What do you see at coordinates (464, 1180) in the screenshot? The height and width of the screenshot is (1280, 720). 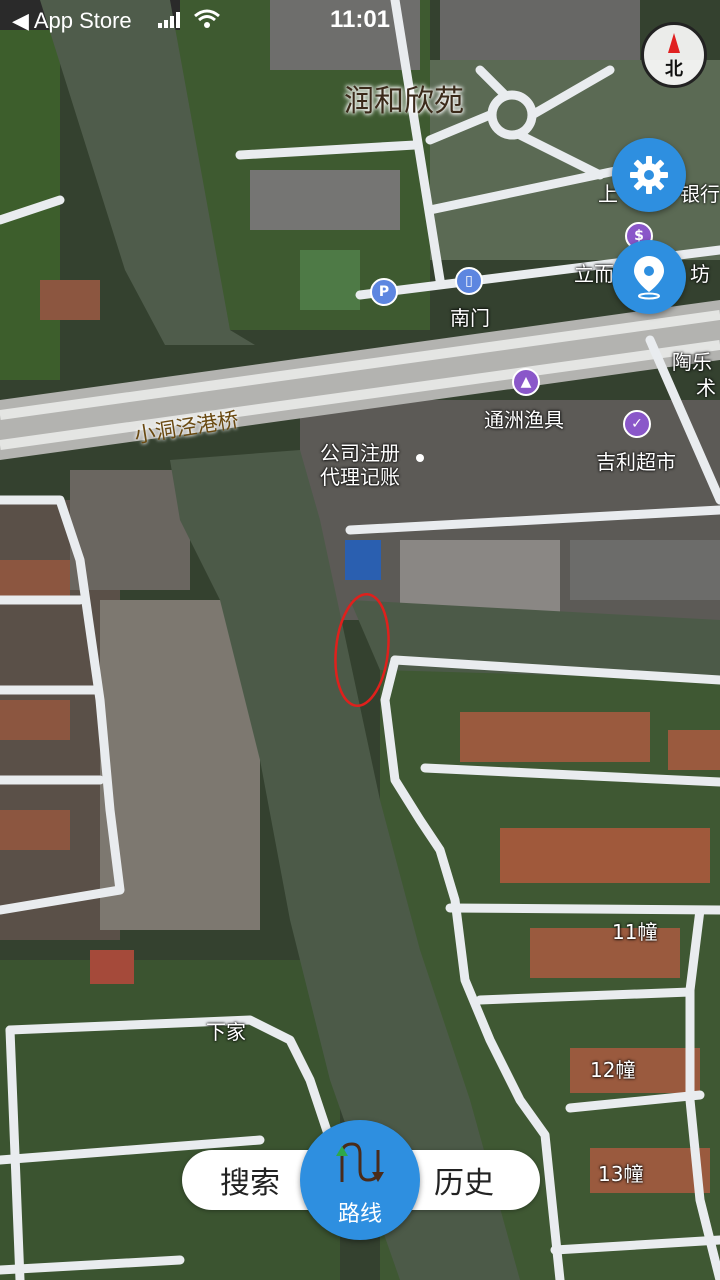 I see `history-tab: 历史` at bounding box center [464, 1180].